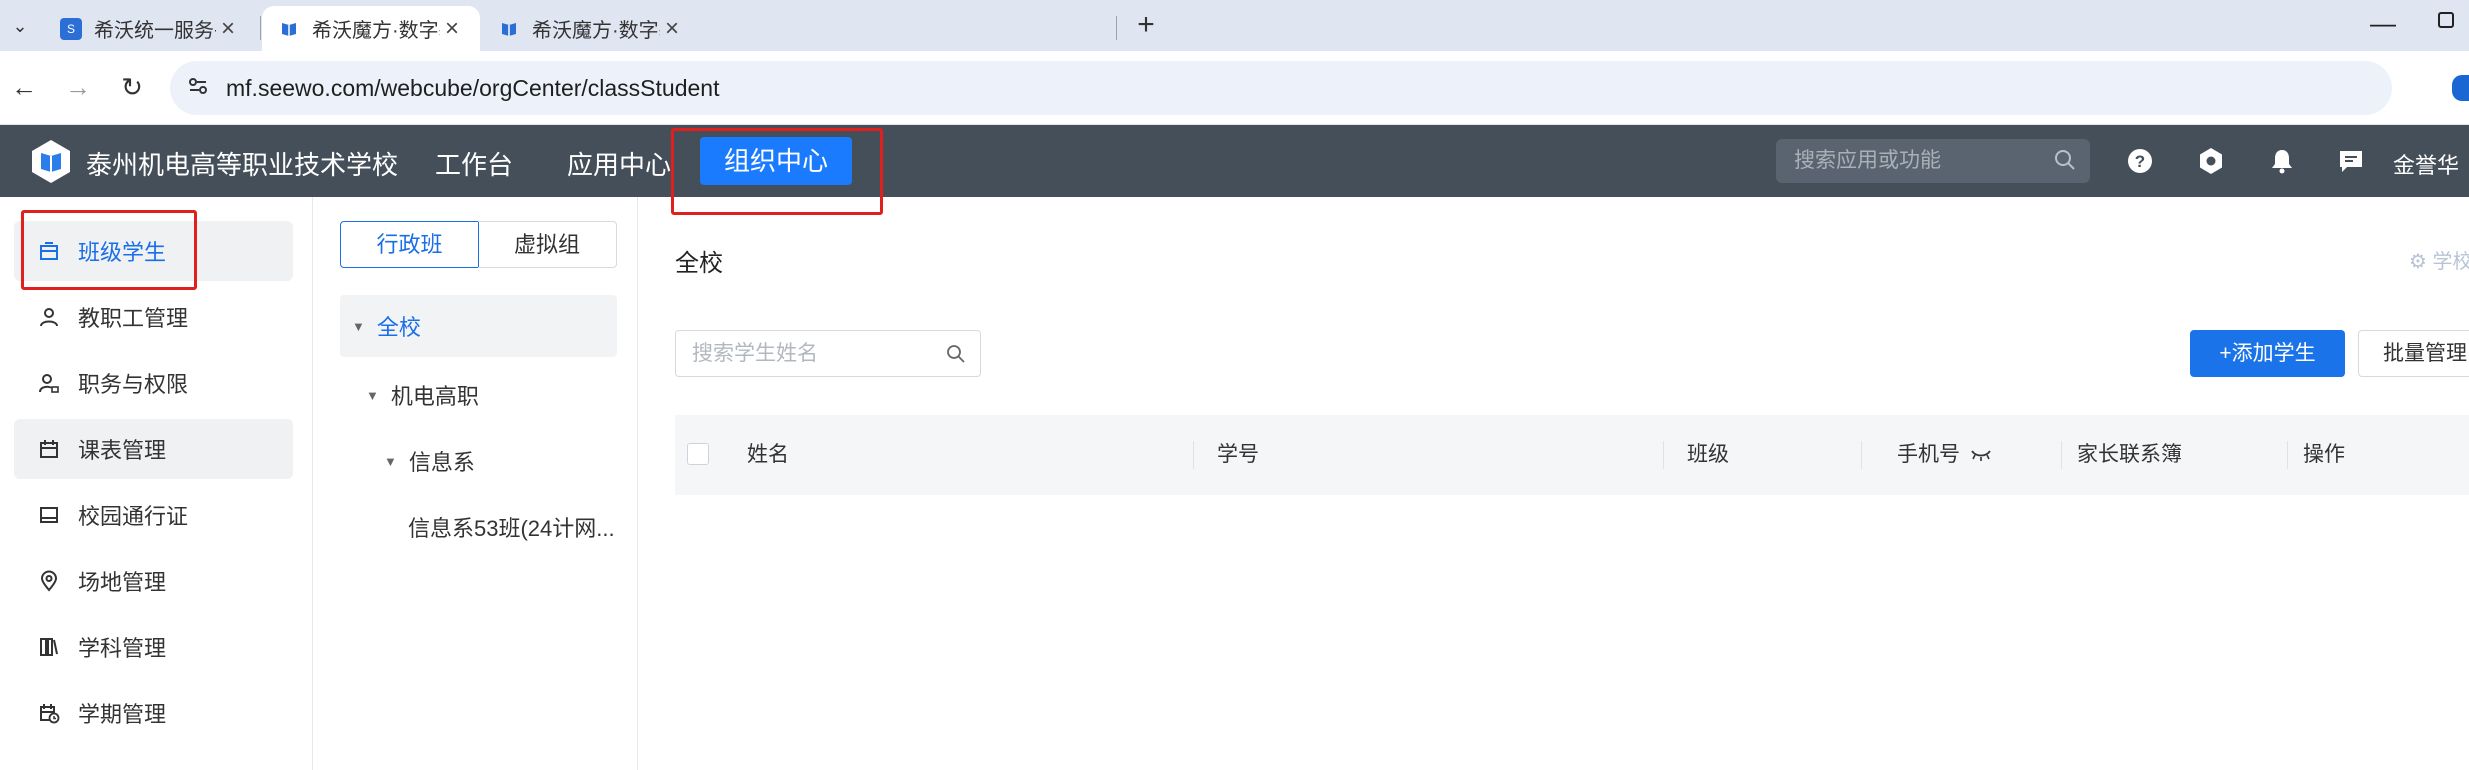 Image resolution: width=2469 pixels, height=770 pixels. What do you see at coordinates (51, 161) in the screenshot?
I see `seewo-logo-icon` at bounding box center [51, 161].